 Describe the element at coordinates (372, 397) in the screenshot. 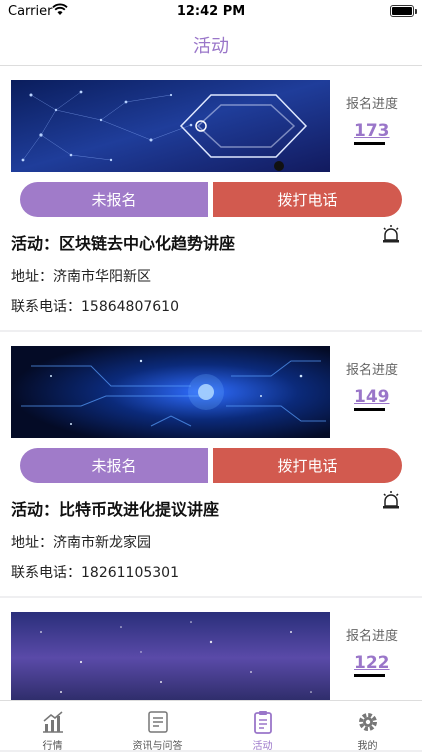

I see `progress-value: 149` at that location.